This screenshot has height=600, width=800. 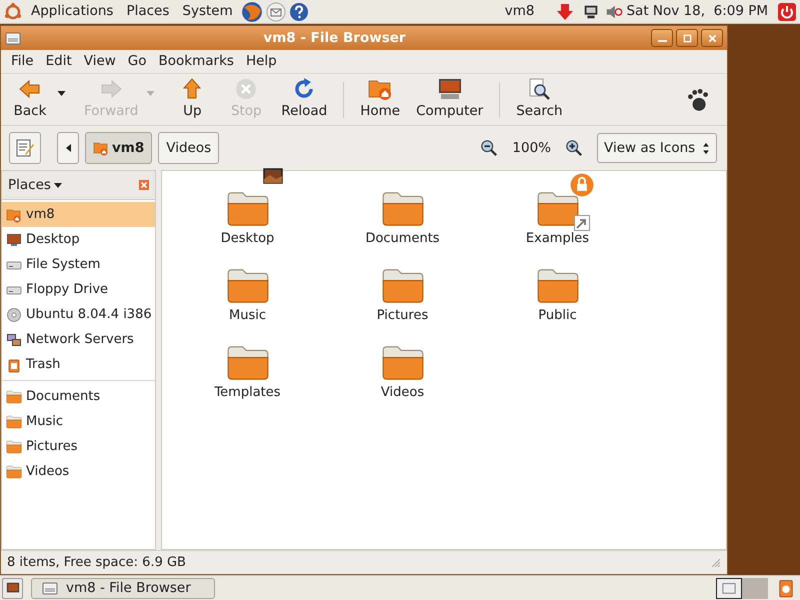 What do you see at coordinates (247, 316) in the screenshot?
I see `file-name: Music` at bounding box center [247, 316].